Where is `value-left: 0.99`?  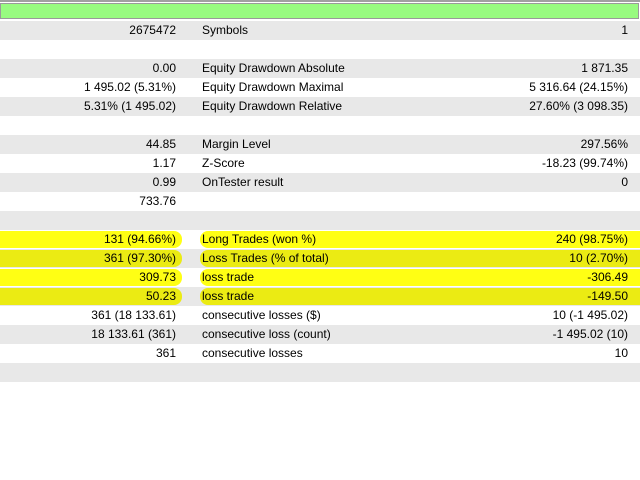
value-left: 0.99 is located at coordinates (164, 182).